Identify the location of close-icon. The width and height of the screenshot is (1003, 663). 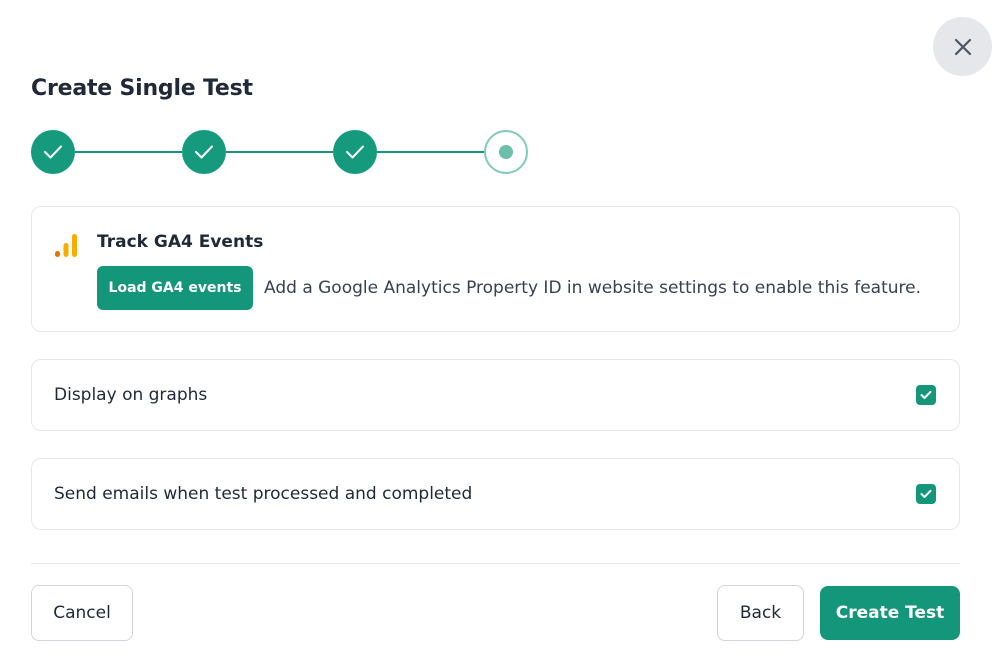
(962, 46).